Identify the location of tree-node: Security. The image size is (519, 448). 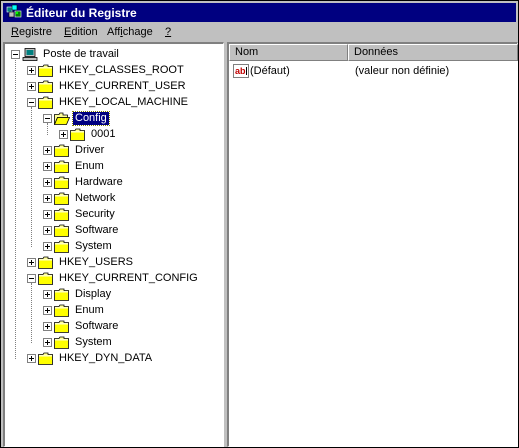
(114, 215).